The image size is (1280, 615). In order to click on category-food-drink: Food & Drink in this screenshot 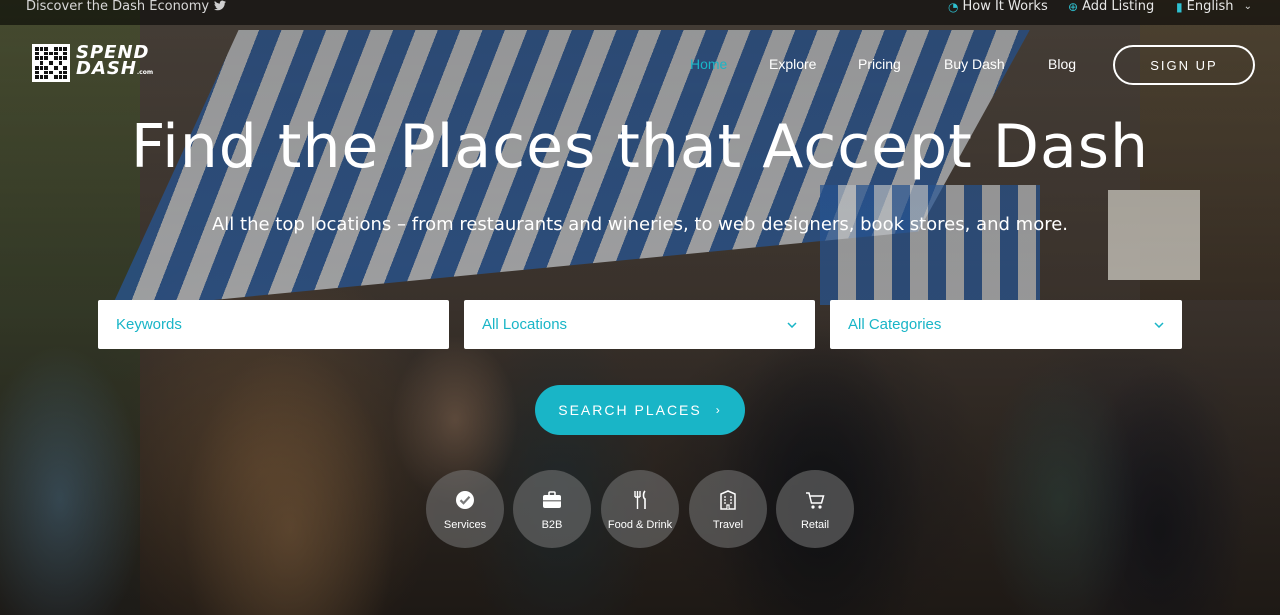, I will do `click(640, 509)`.